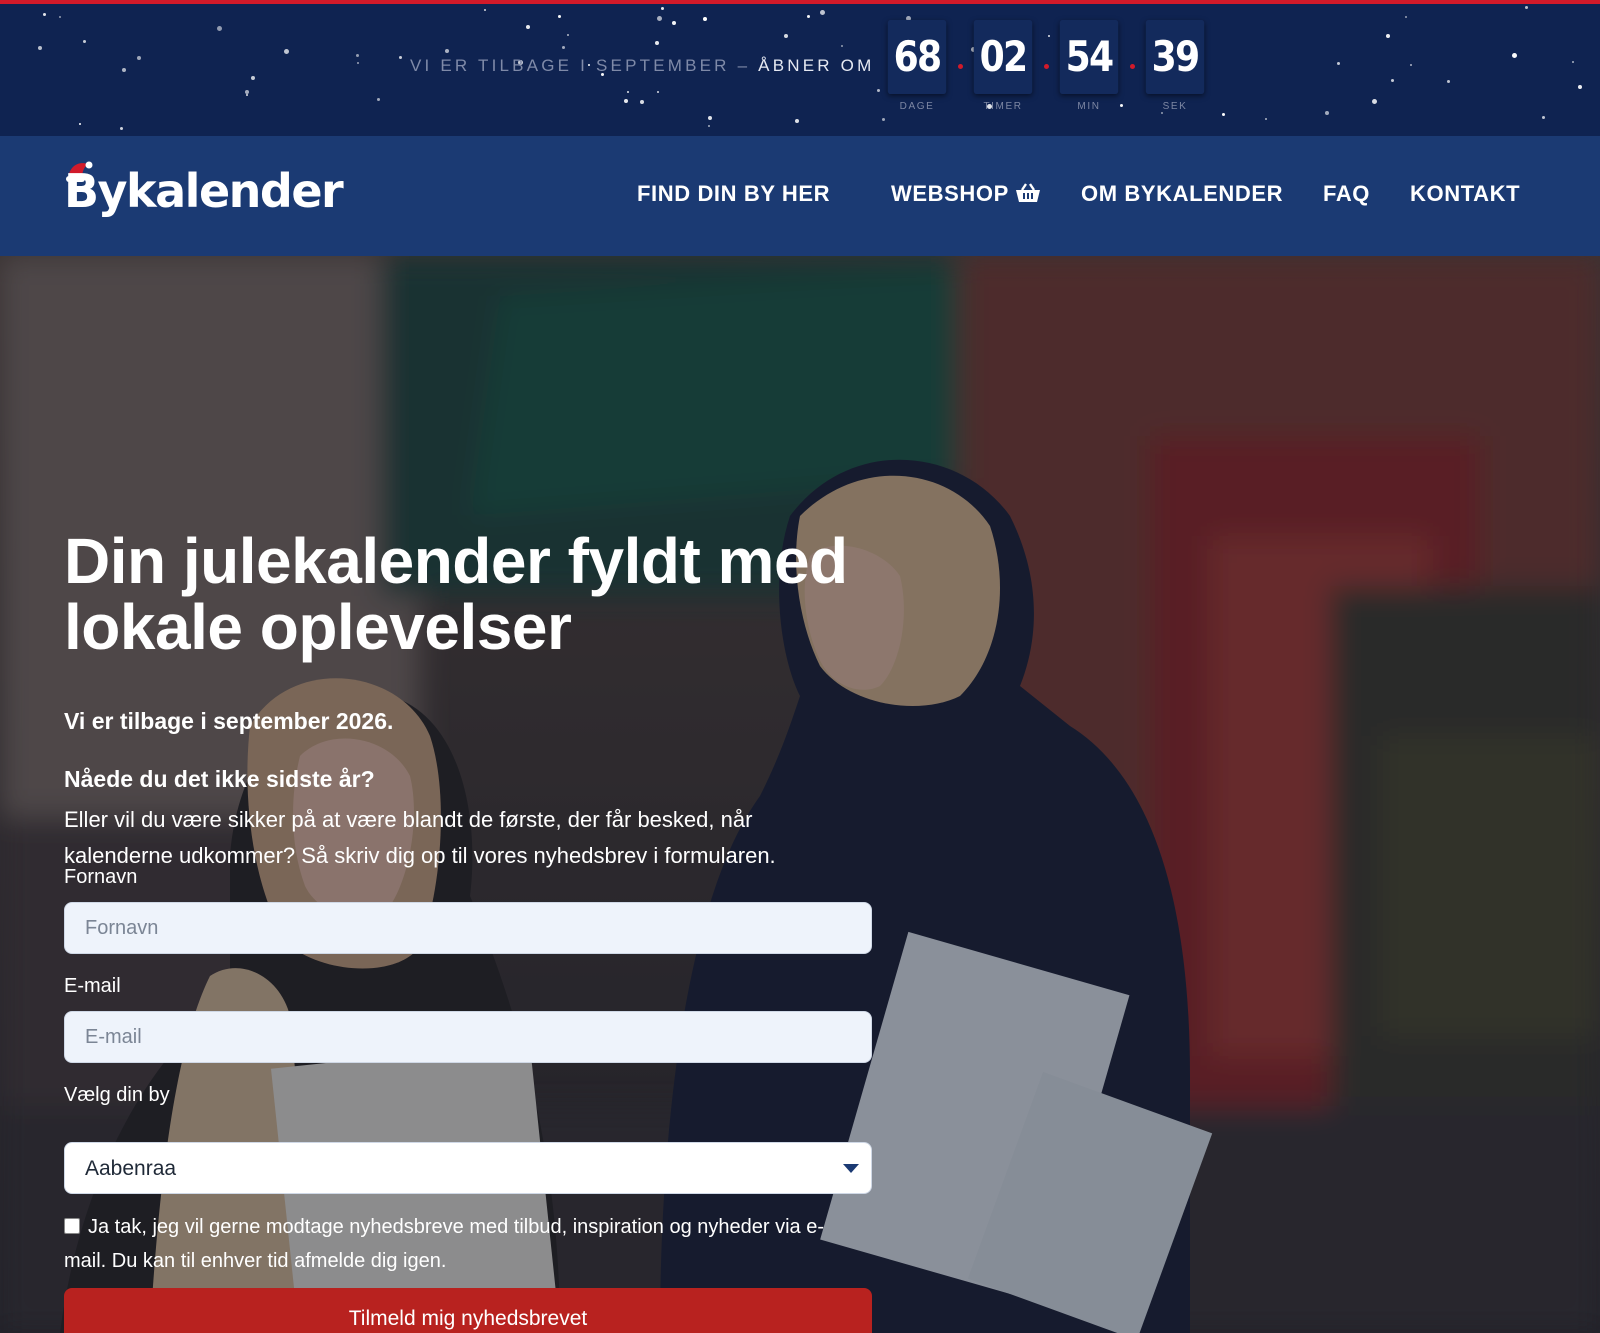 The height and width of the screenshot is (1333, 1600). I want to click on firstname-label: Fornavn, so click(101, 877).